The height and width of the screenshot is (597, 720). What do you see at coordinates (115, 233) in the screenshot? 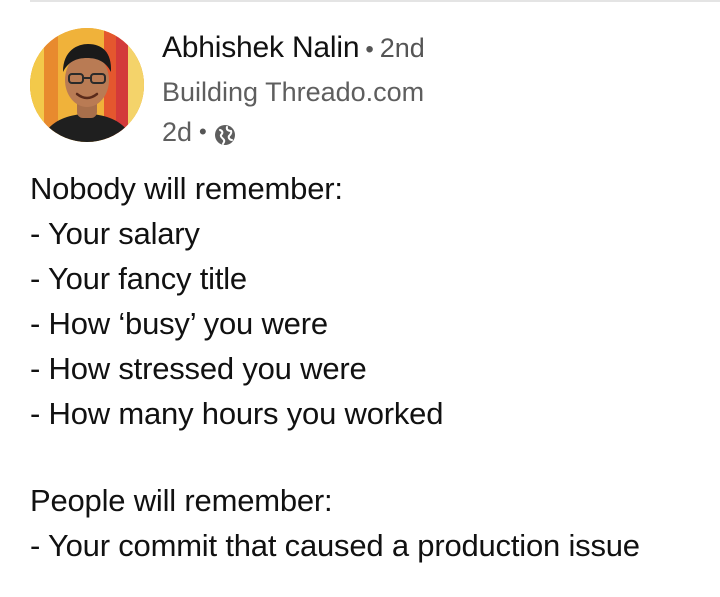
I see `list-item: - Your salary` at bounding box center [115, 233].